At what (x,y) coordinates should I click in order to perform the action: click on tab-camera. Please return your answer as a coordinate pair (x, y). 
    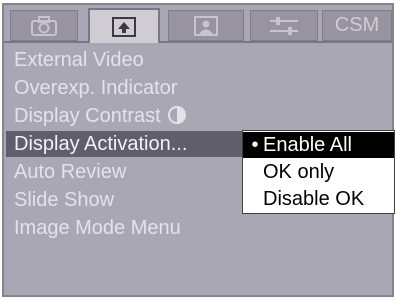
    Looking at the image, I should click on (44, 25).